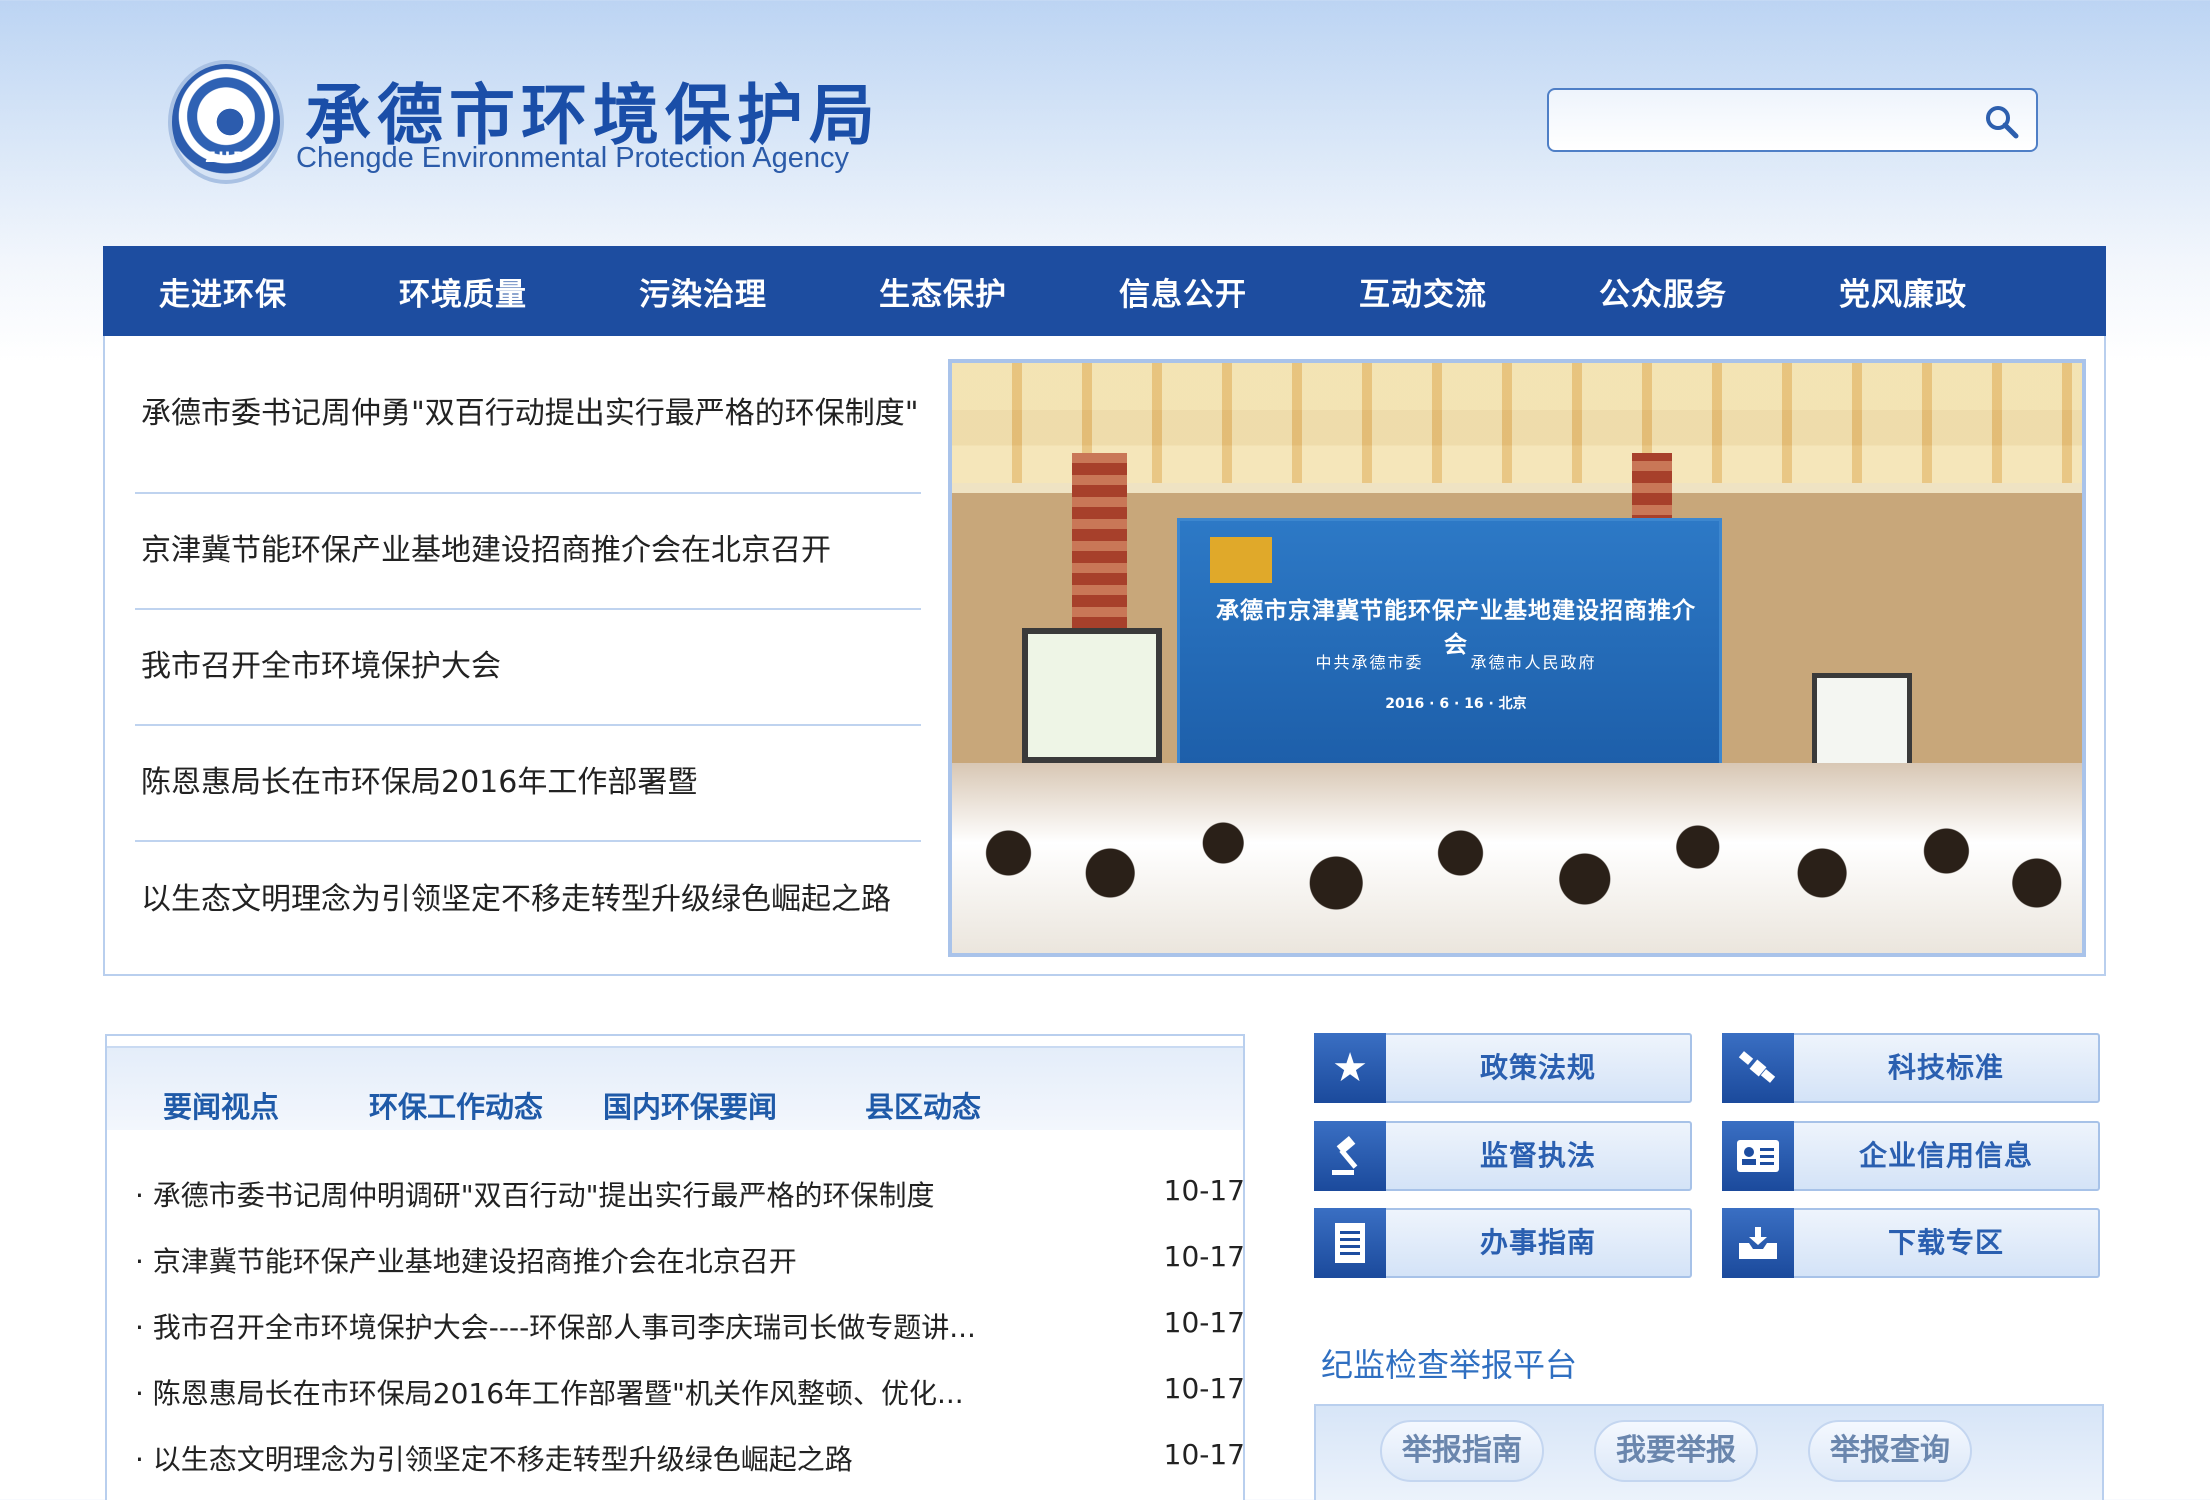 The width and height of the screenshot is (2210, 1500). What do you see at coordinates (226, 158) in the screenshot?
I see `emblem-text: ZHB` at bounding box center [226, 158].